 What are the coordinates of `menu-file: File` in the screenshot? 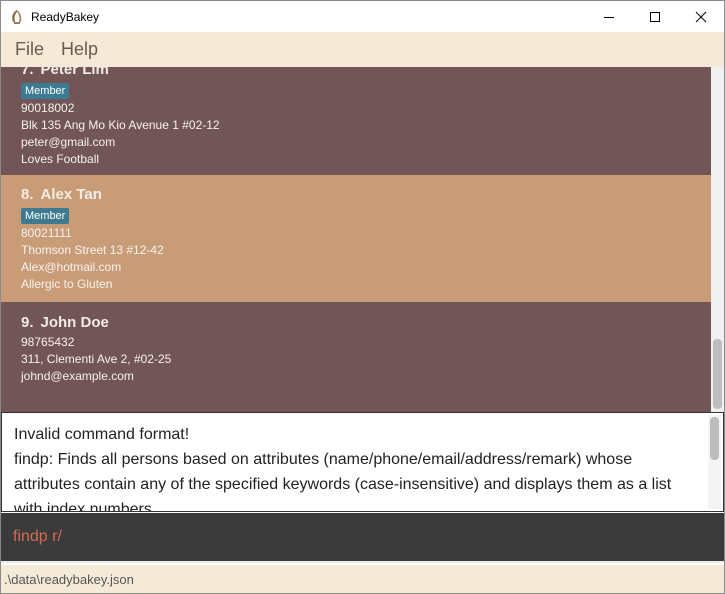 It's located at (29, 49).